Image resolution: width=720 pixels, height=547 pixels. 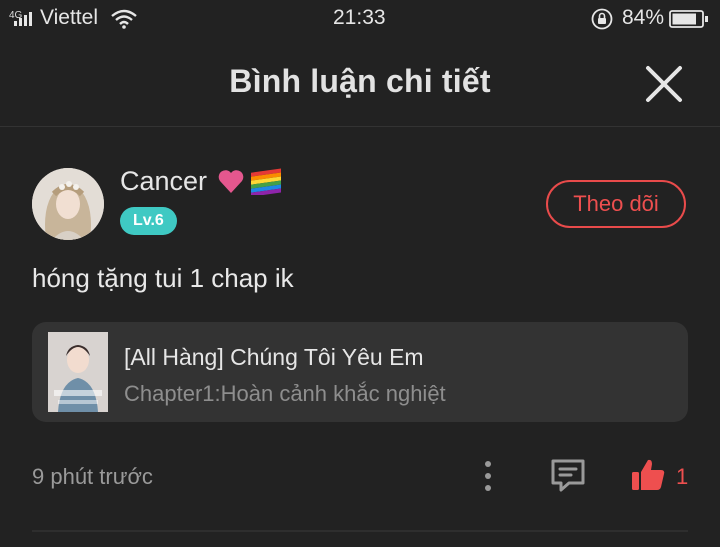 I want to click on page-title: Bình luận chi tiết, so click(x=360, y=81).